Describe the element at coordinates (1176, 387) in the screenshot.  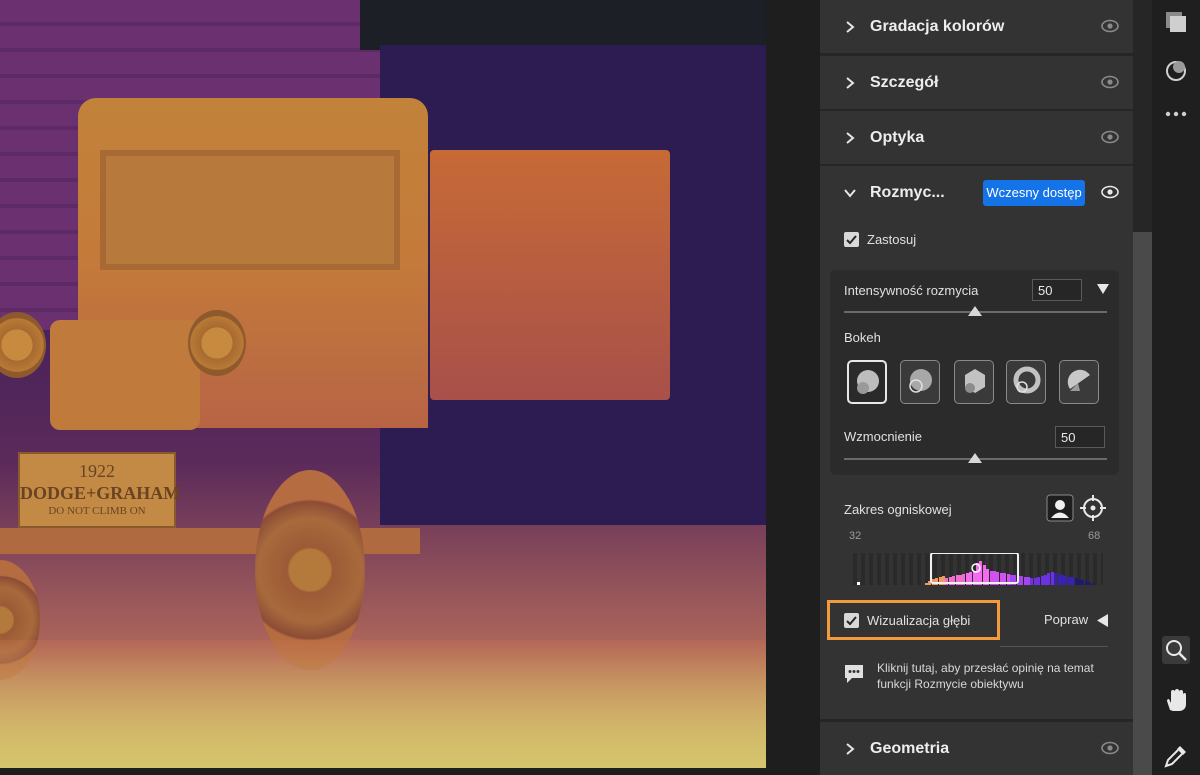
I see `right-toolbar` at that location.